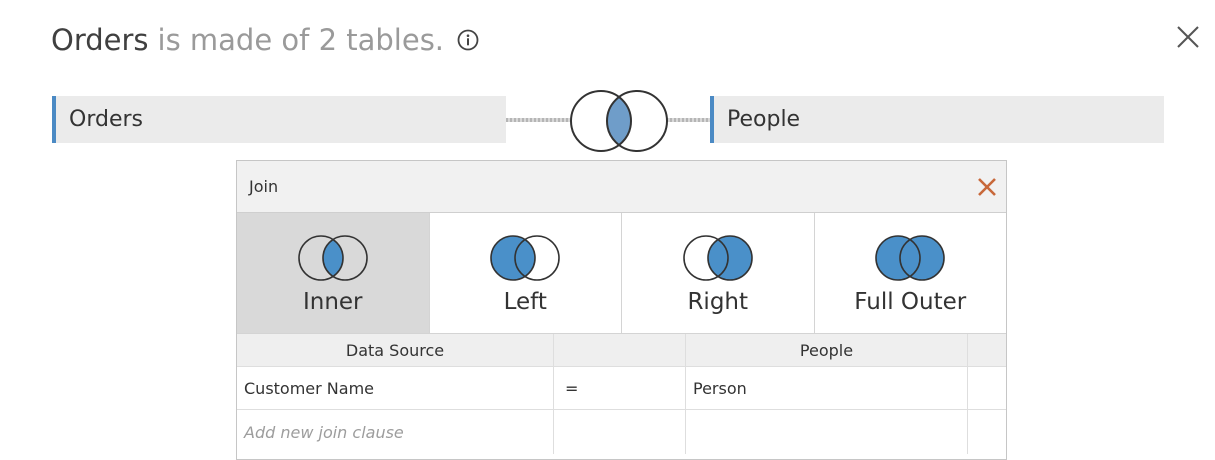 Image resolution: width=1215 pixels, height=460 pixels. Describe the element at coordinates (395, 388) in the screenshot. I see `left-join-field: Customer Name` at that location.